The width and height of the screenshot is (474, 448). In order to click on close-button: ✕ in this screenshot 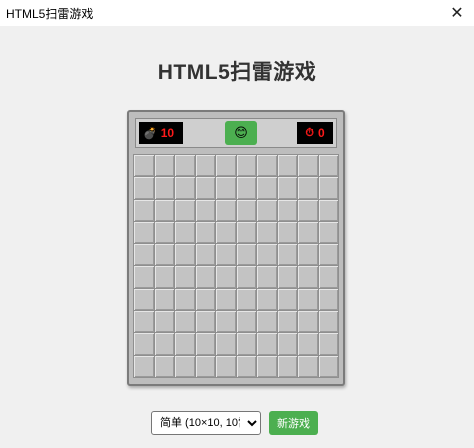, I will do `click(457, 13)`.